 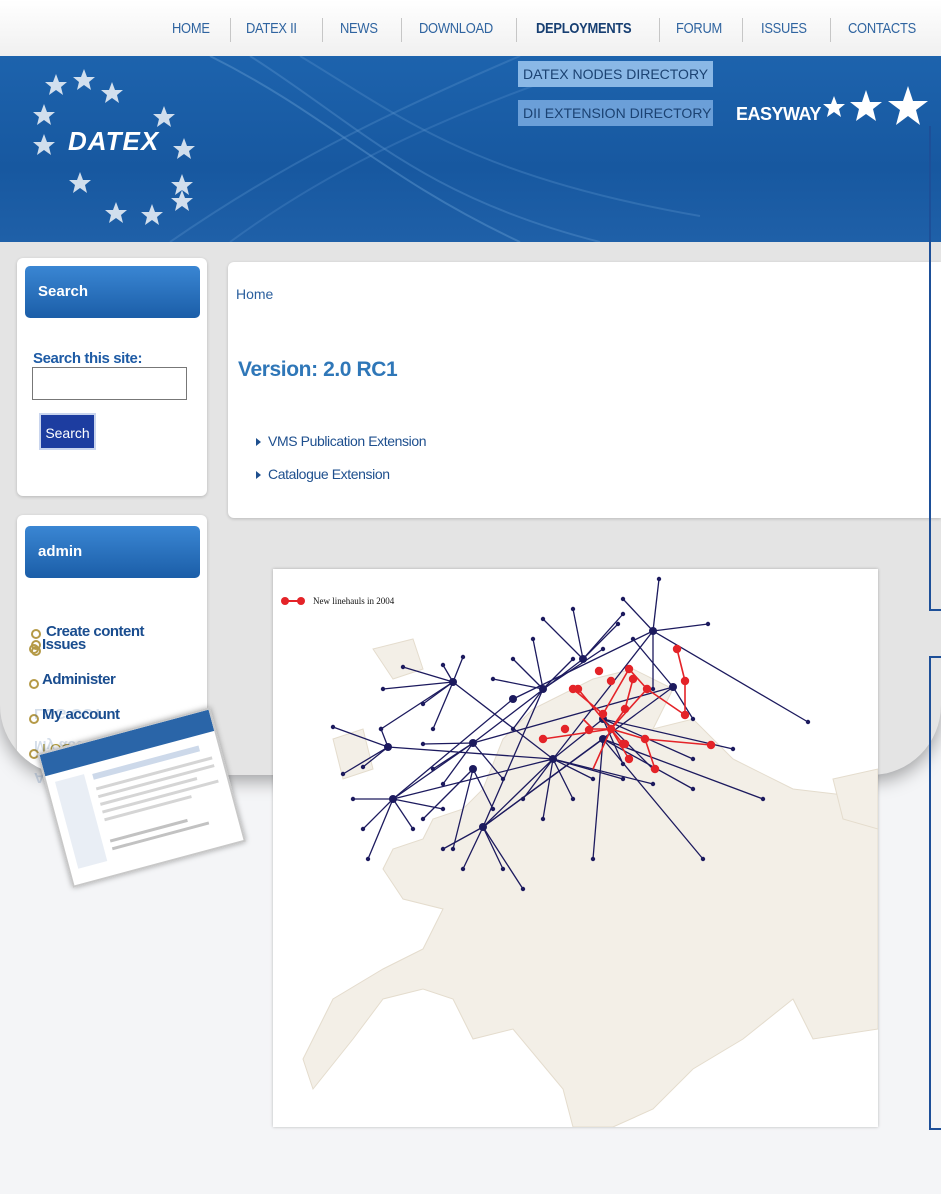 I want to click on nav-home: HOME, so click(x=191, y=30).